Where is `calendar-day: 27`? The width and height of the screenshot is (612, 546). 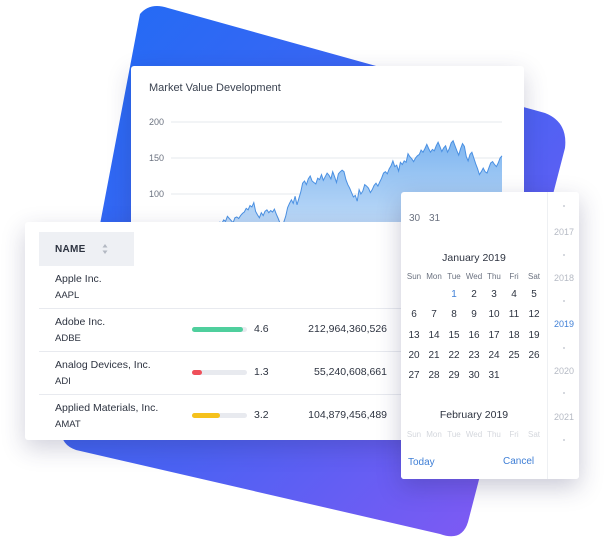
calendar-day: 27 is located at coordinates (414, 375).